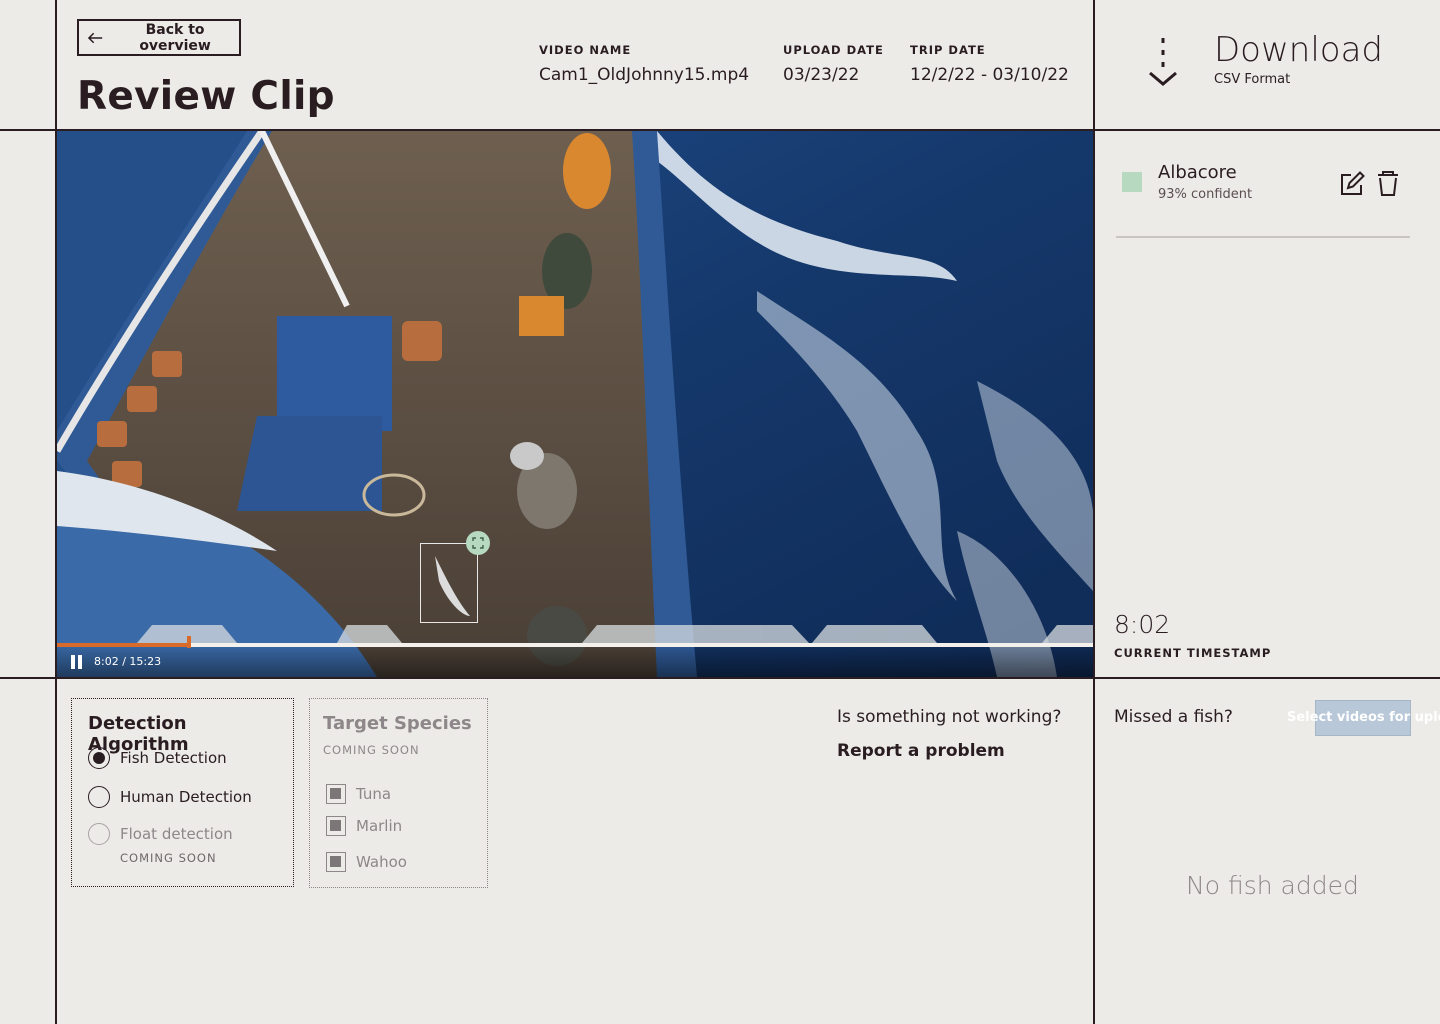 The image size is (1440, 1024). I want to click on upload-area: Select videos for upload, so click(1363, 718).